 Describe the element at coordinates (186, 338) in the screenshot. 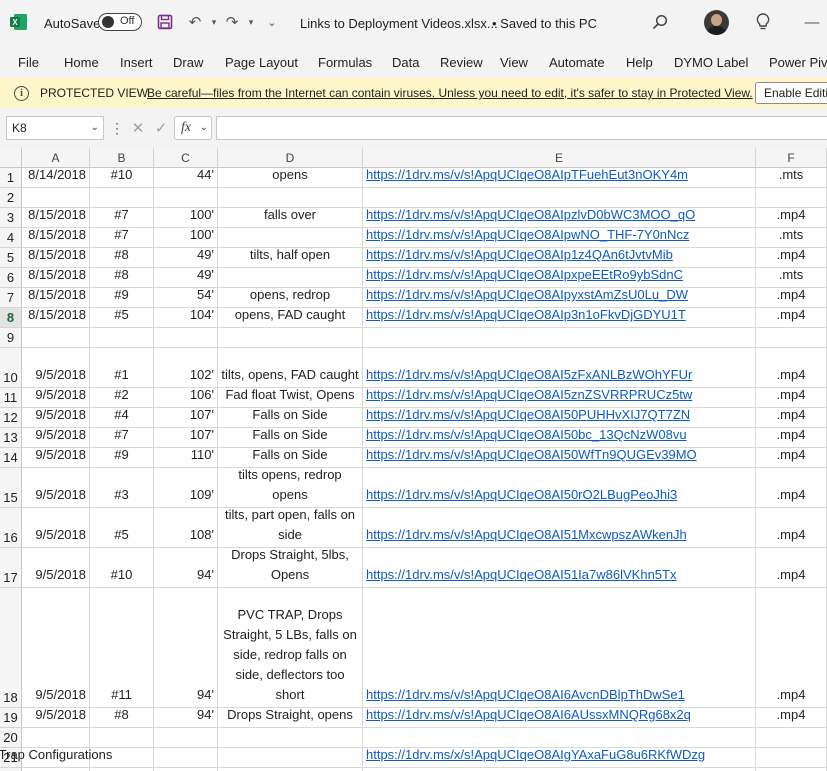

I see `cell-c9` at that location.